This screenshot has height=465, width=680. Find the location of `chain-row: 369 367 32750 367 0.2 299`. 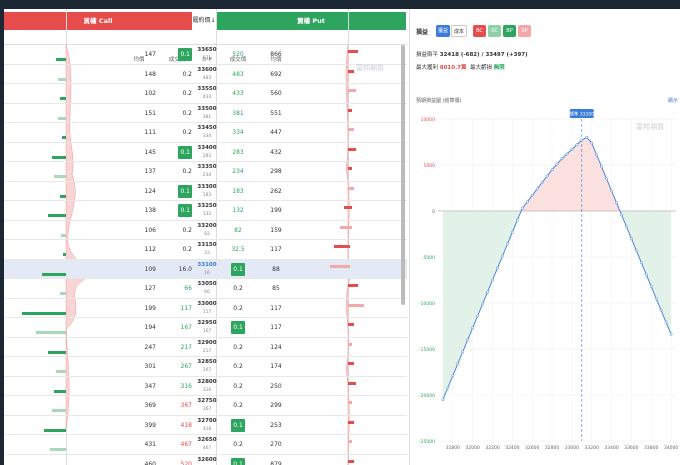

chain-row: 369 367 32750 367 0.2 299 is located at coordinates (205, 406).